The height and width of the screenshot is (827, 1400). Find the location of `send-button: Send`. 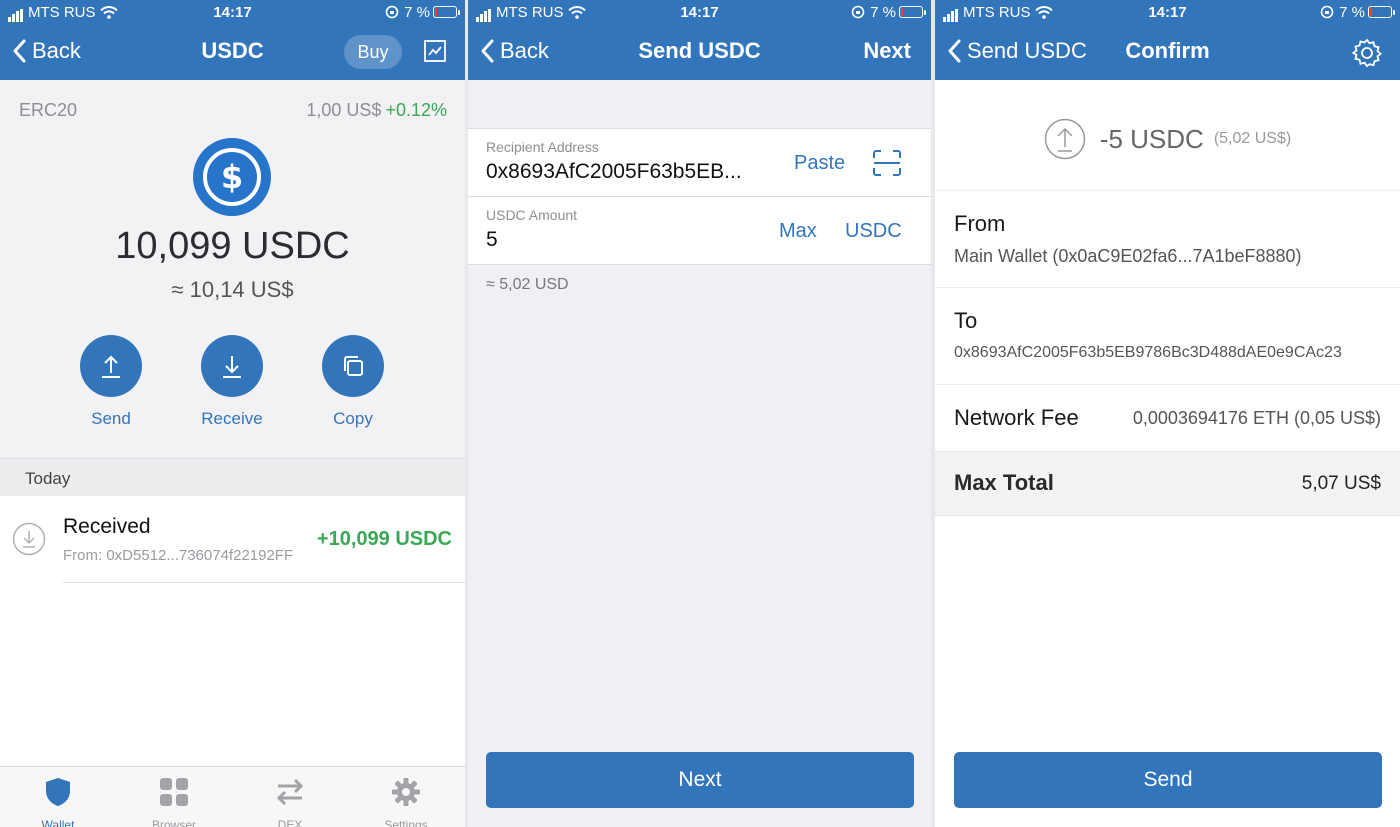

send-button: Send is located at coordinates (1168, 780).